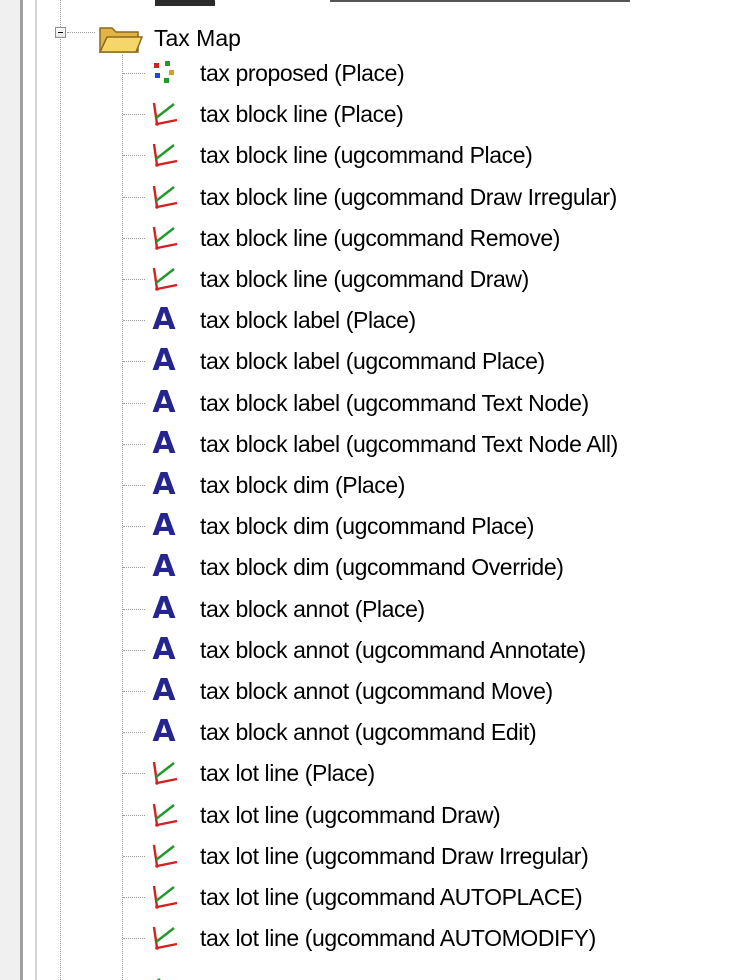 The height and width of the screenshot is (980, 731). I want to click on tree-item: tax lot line (Place), so click(365, 773).